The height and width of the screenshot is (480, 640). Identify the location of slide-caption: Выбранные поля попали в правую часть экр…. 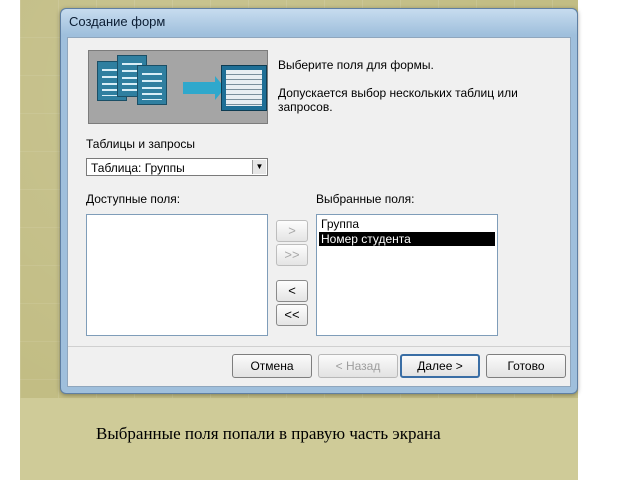
(268, 433).